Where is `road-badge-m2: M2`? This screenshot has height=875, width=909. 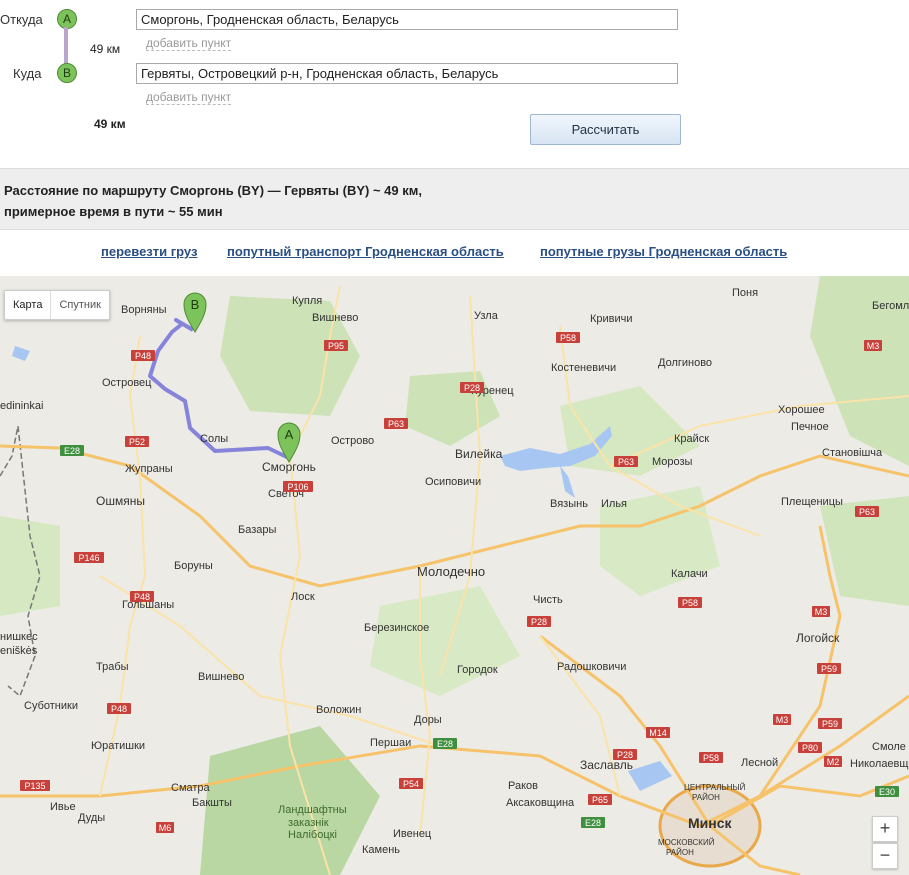 road-badge-m2: M2 is located at coordinates (833, 761).